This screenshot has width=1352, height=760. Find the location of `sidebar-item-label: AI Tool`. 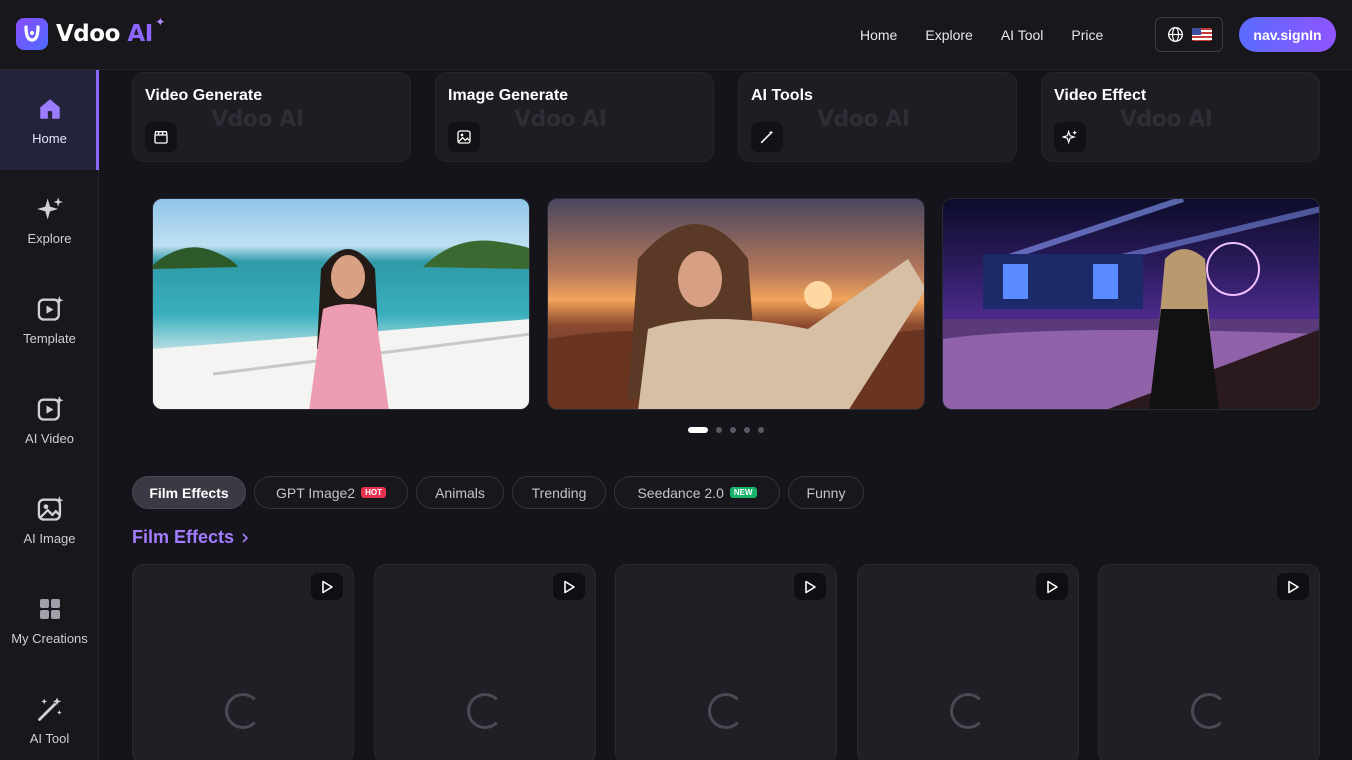

sidebar-item-label: AI Tool is located at coordinates (49, 738).